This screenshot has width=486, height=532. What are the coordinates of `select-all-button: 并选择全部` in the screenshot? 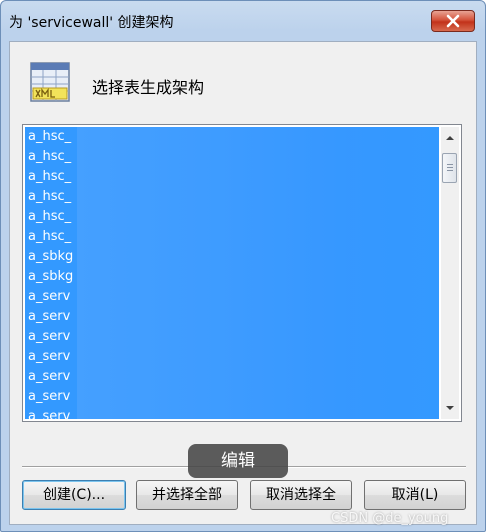 It's located at (187, 495).